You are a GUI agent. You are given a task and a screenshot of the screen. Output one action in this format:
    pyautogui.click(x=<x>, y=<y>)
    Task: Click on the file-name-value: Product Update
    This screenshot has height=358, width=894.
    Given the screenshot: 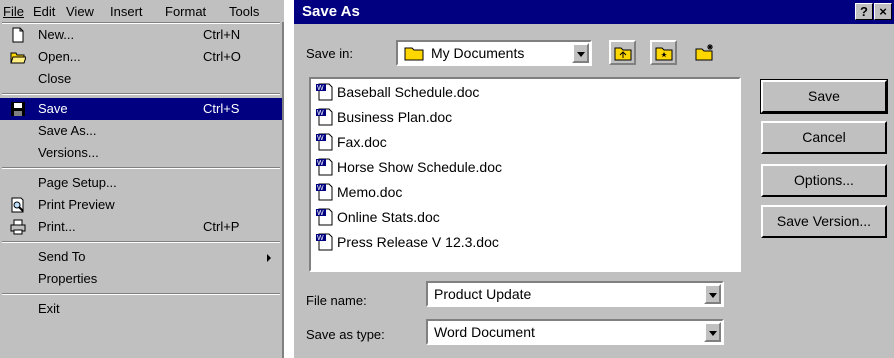 What is the action you would take?
    pyautogui.click(x=483, y=294)
    